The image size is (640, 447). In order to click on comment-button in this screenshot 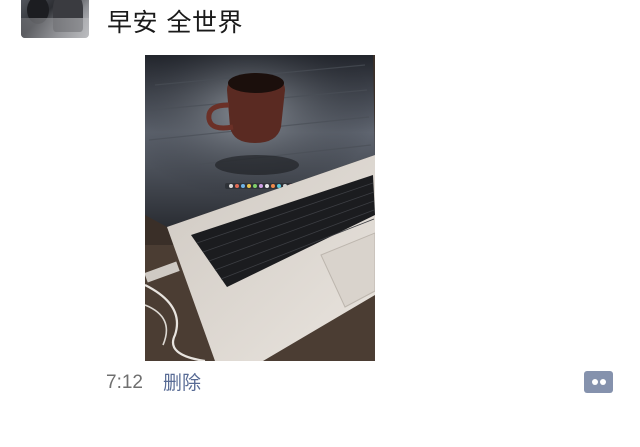, I will do `click(598, 382)`.